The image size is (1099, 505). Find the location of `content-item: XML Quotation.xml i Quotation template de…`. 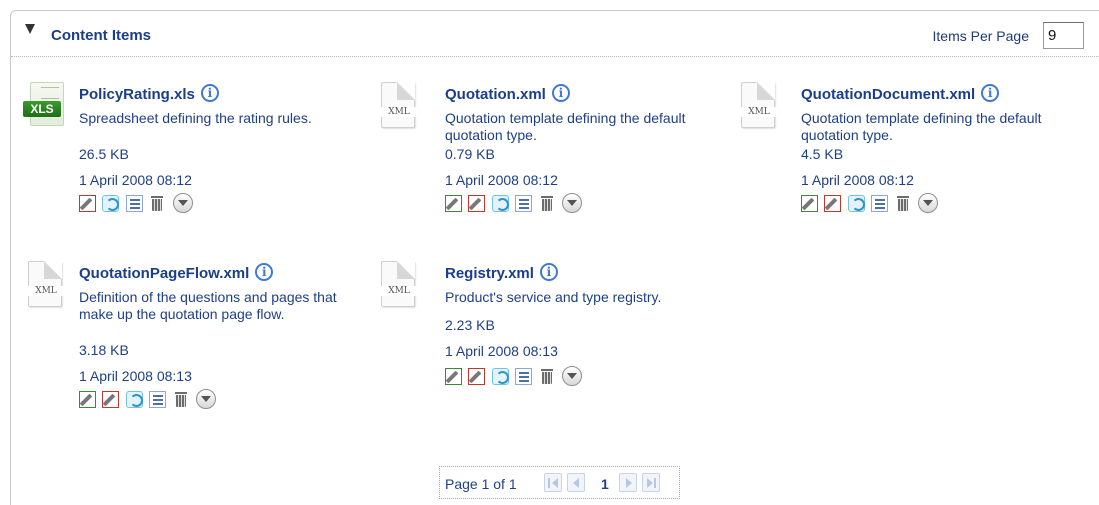

content-item: XML Quotation.xml i Quotation template de… is located at coordinates (539, 172).